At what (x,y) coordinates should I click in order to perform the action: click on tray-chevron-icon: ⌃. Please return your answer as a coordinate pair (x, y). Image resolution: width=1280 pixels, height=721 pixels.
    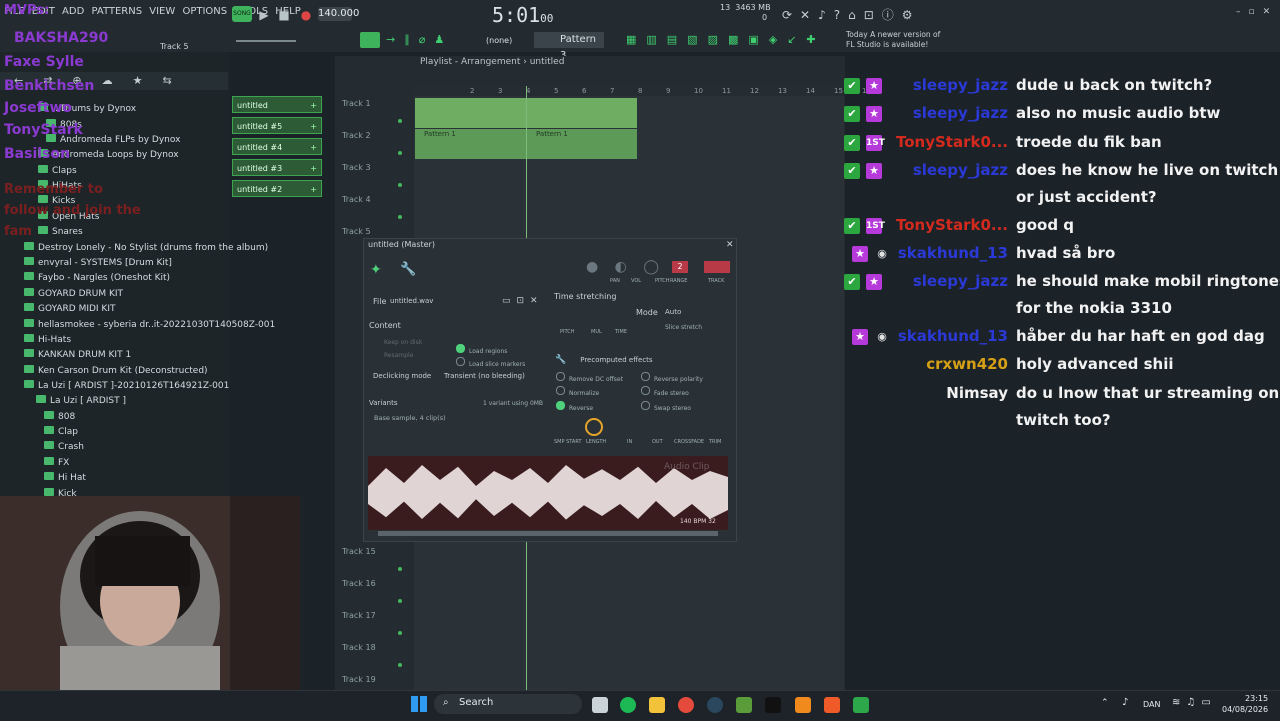
    Looking at the image, I should click on (1105, 703).